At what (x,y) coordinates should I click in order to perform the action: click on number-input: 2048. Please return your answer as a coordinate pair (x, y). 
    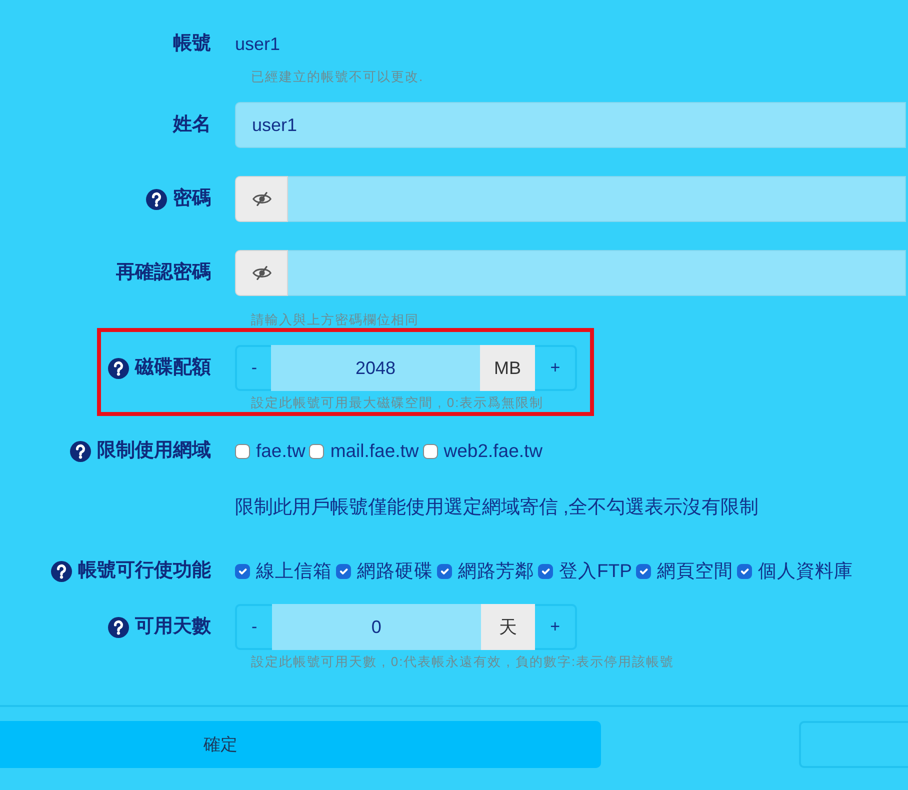
    Looking at the image, I should click on (375, 368).